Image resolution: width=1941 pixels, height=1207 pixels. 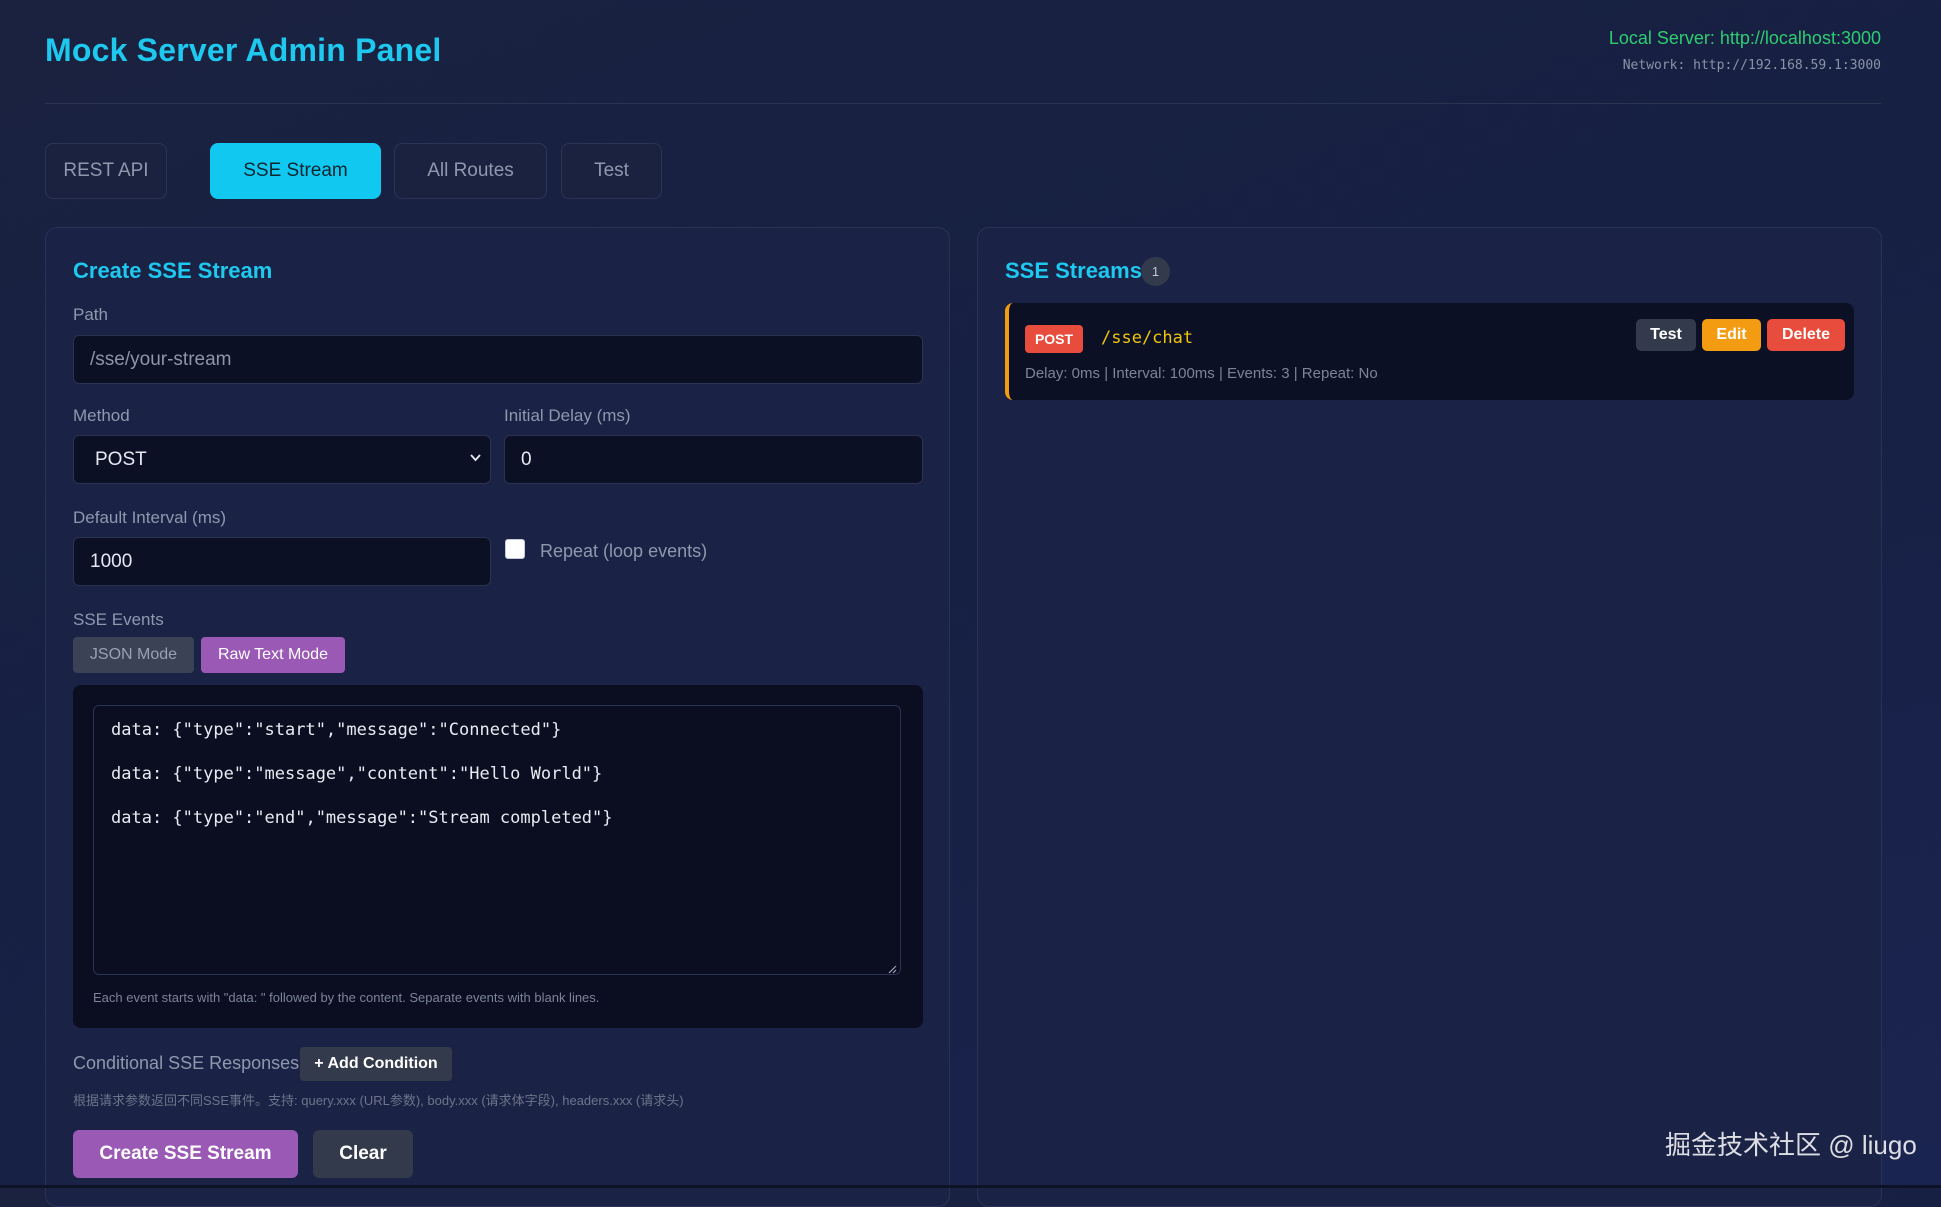 I want to click on stream-edit-button: Edit, so click(x=1731, y=335).